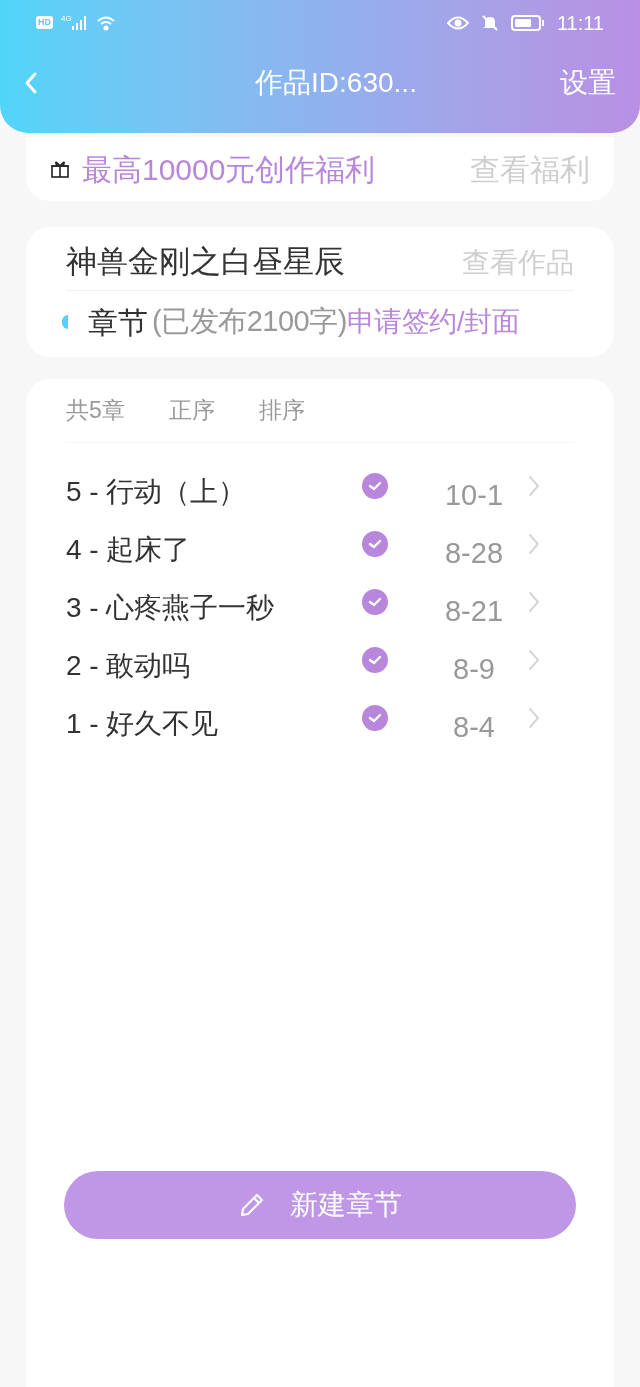  What do you see at coordinates (143, 724) in the screenshot?
I see `chapter-title: 1 - 好久不见` at bounding box center [143, 724].